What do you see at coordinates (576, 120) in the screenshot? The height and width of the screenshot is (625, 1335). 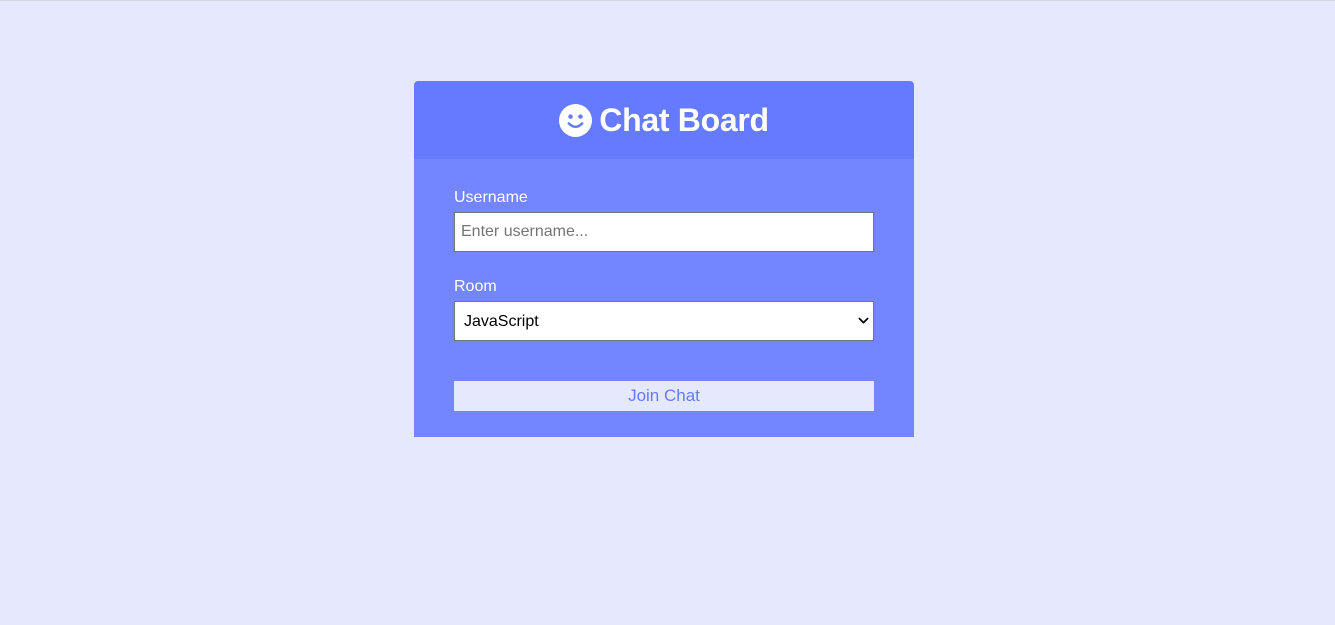 I see `smiley-icon` at bounding box center [576, 120].